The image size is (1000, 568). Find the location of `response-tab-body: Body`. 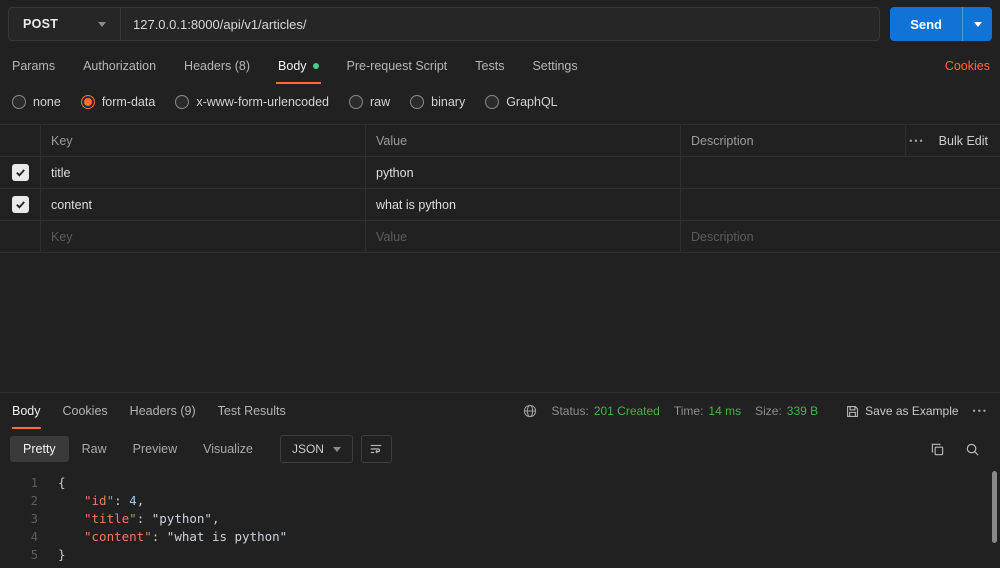

response-tab-body: Body is located at coordinates (26, 411).